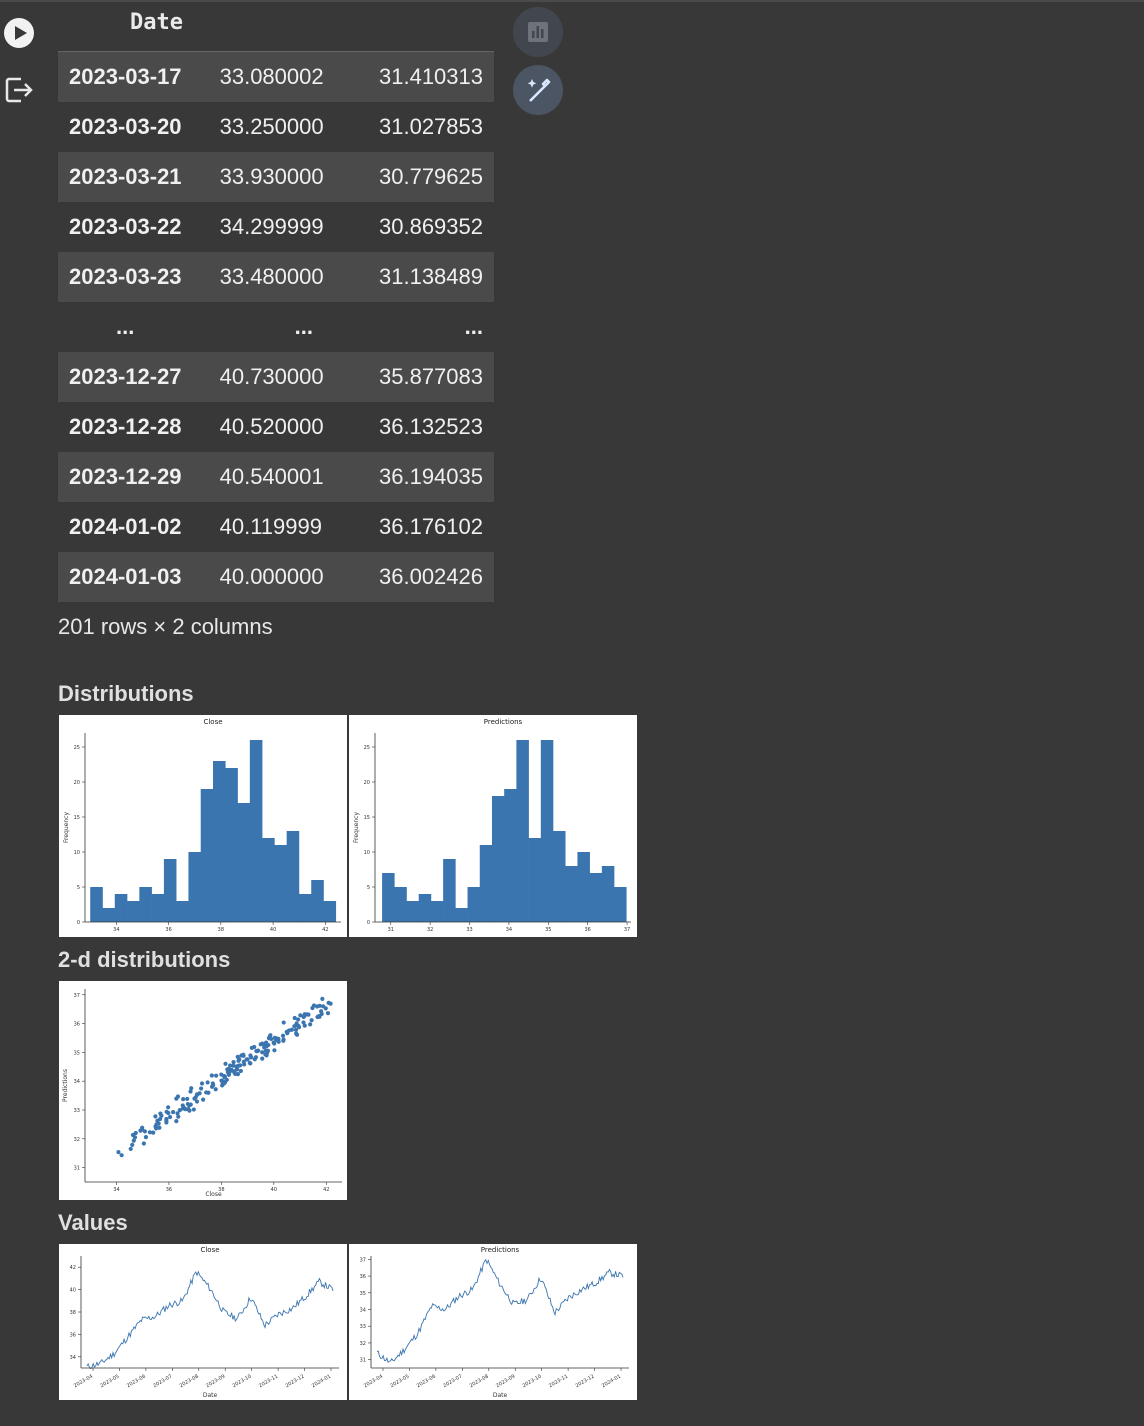 This screenshot has width=1144, height=1426. What do you see at coordinates (213, 1194) in the screenshot?
I see `x-axis-label: Close` at bounding box center [213, 1194].